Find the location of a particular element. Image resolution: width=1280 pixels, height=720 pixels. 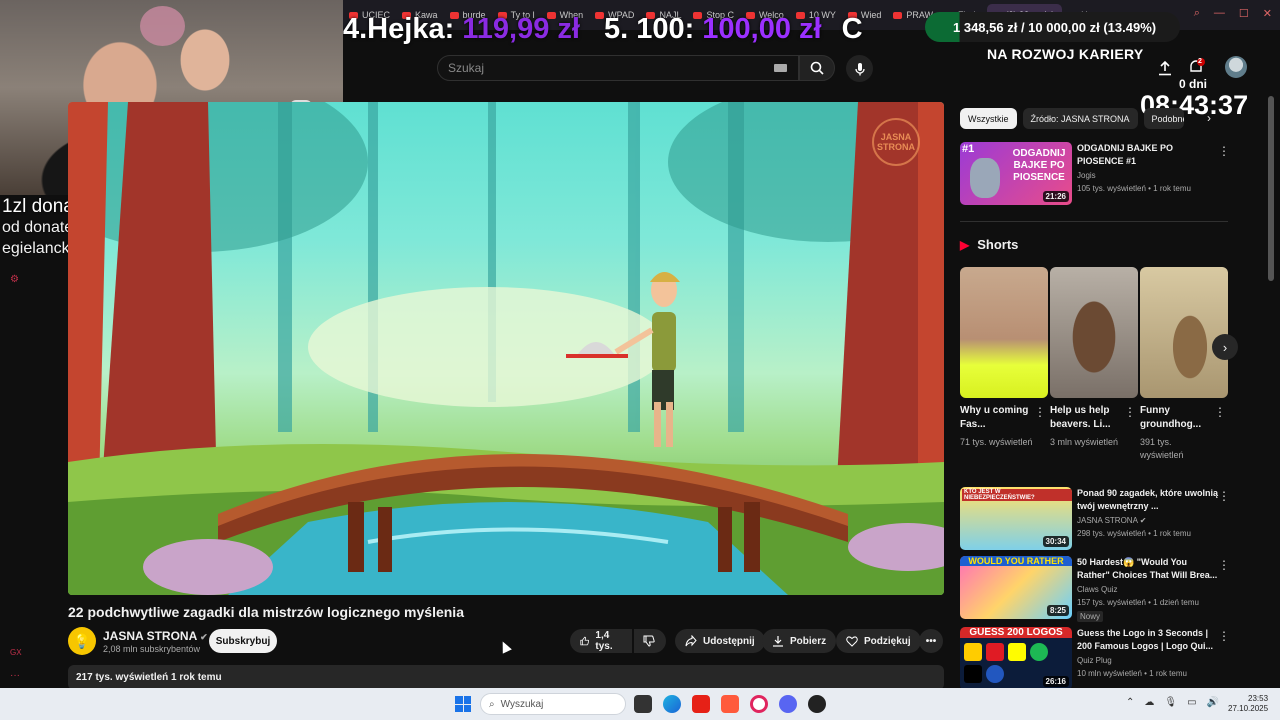

thanks-label: Podziękuj is located at coordinates (887, 641).